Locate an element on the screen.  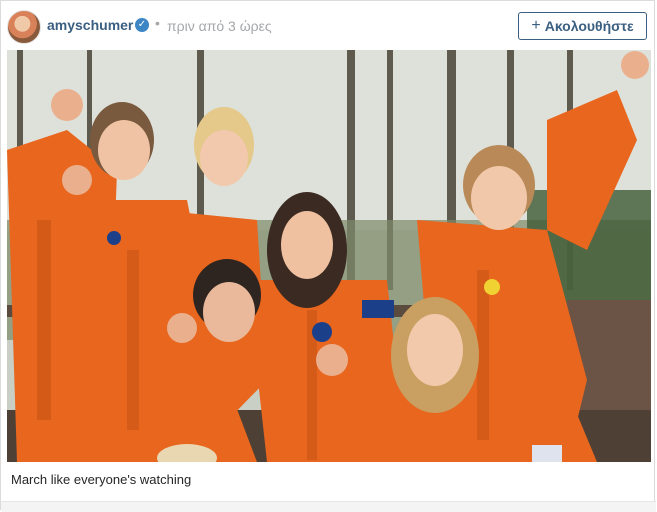
verified-badge-icon: ✓ is located at coordinates (142, 25).